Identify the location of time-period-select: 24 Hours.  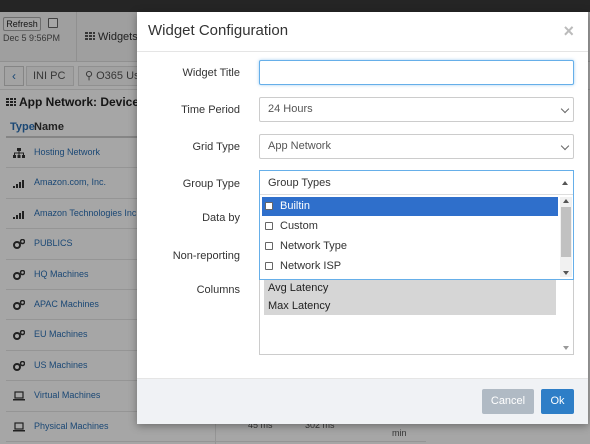
(416, 109).